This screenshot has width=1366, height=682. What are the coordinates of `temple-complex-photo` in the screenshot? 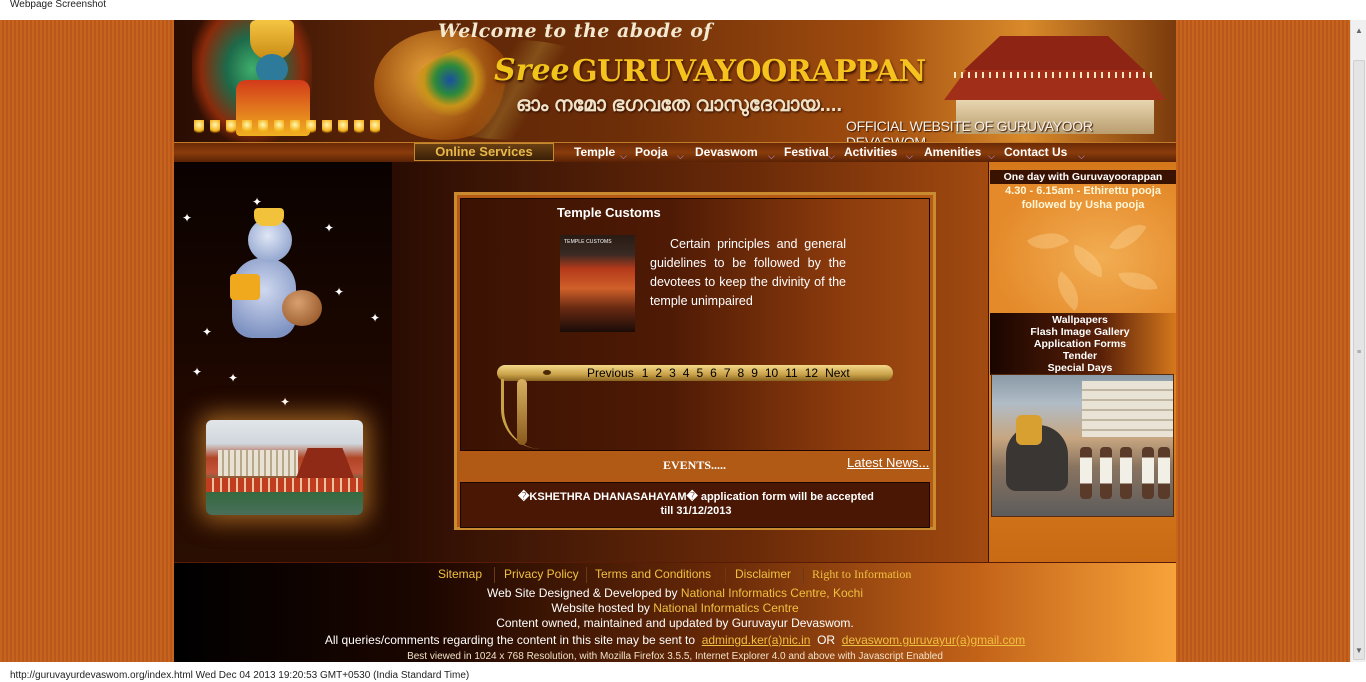 It's located at (284, 467).